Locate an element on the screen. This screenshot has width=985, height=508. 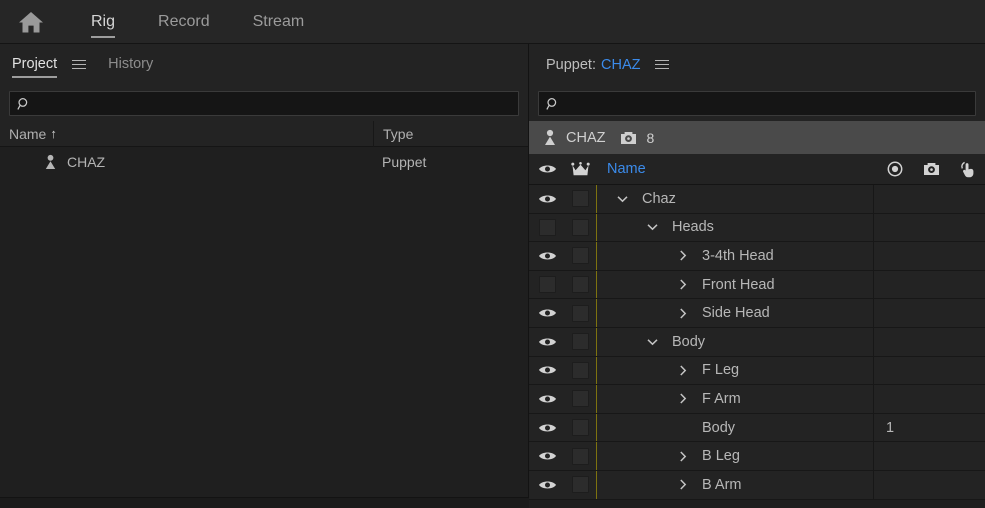
tree-row: Body is located at coordinates (757, 342).